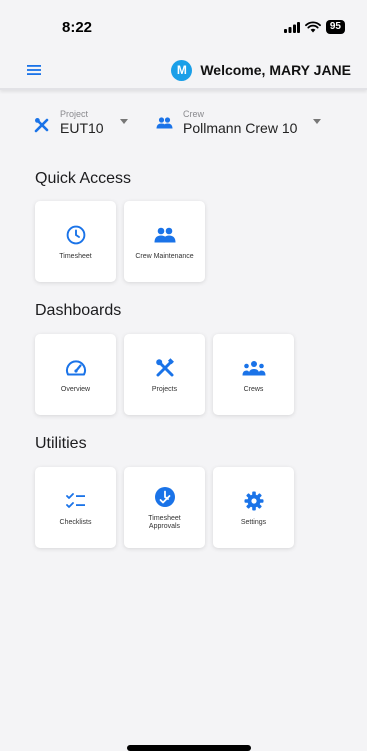 Image resolution: width=367 pixels, height=751 pixels. I want to click on project-value: EUT10, so click(82, 128).